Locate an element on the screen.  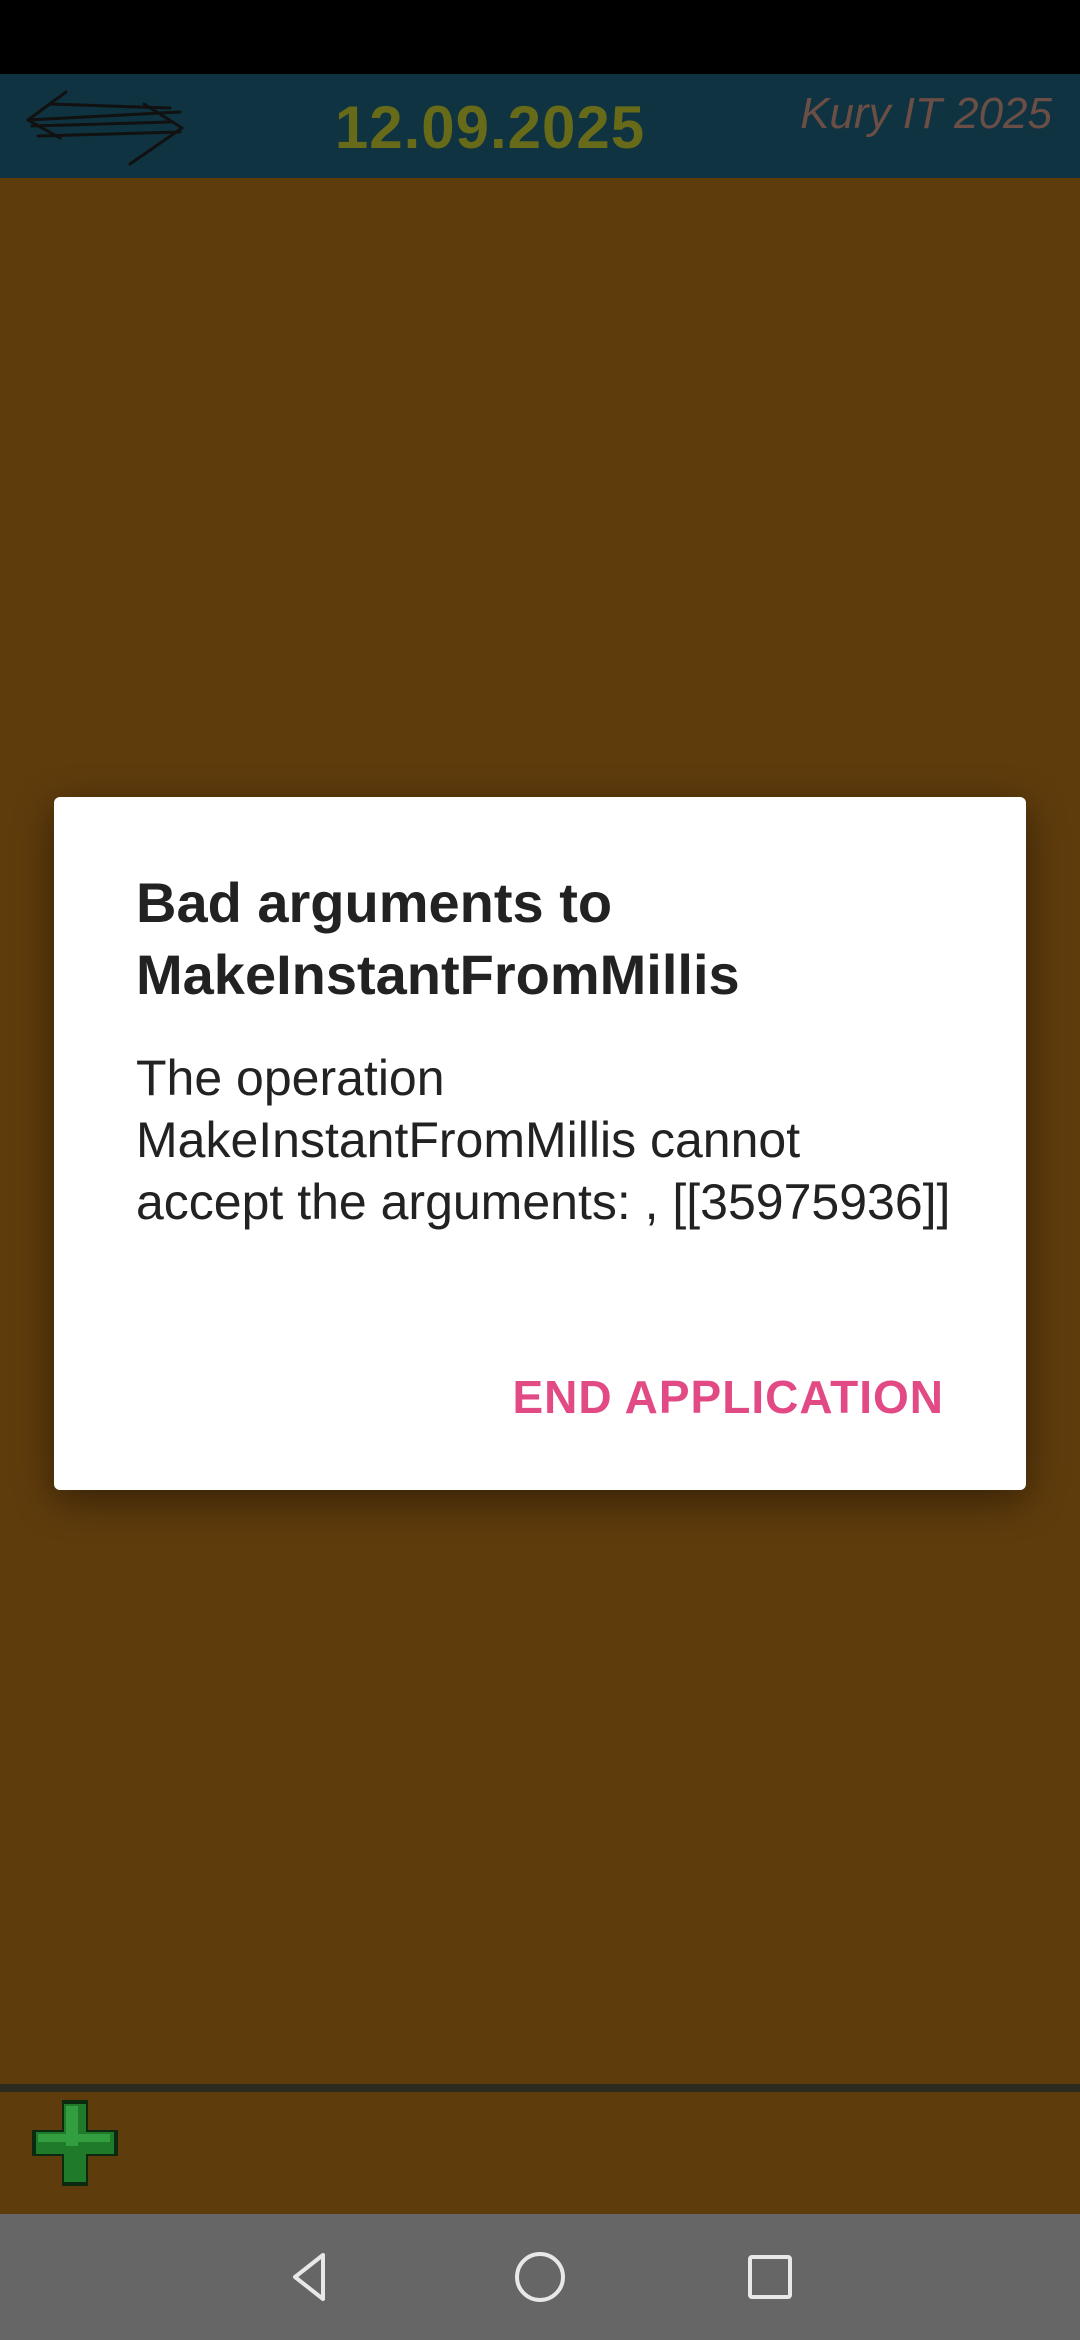
swap-arrows-icon is located at coordinates (105, 127).